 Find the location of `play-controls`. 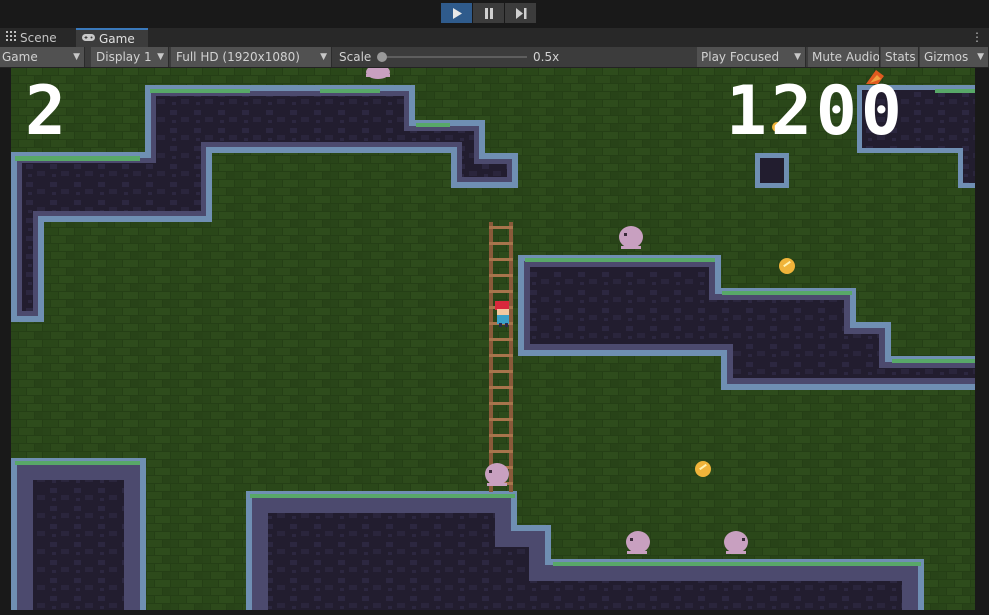

play-controls is located at coordinates (489, 13).